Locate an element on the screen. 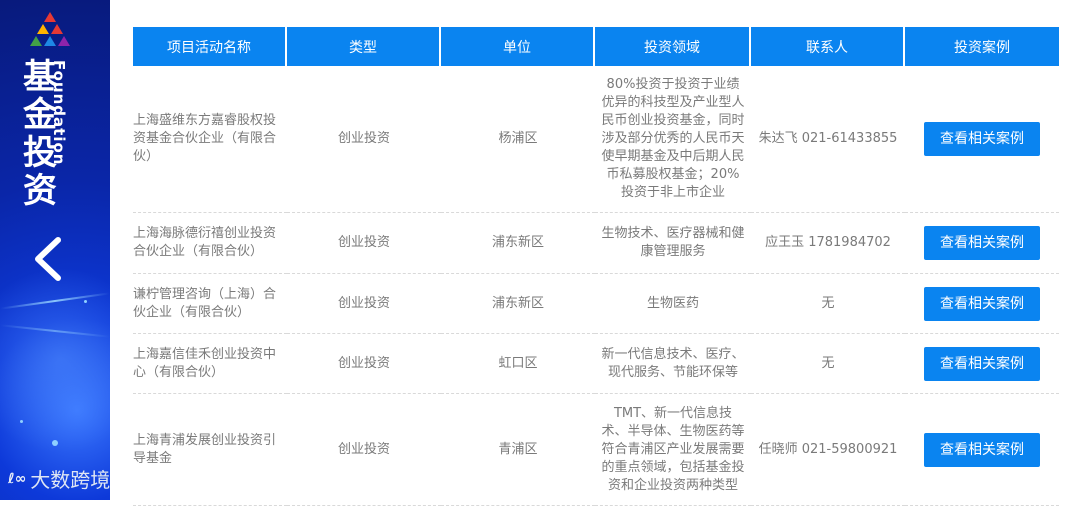 The width and height of the screenshot is (1080, 506). column-header-type: 类型 is located at coordinates (364, 46).